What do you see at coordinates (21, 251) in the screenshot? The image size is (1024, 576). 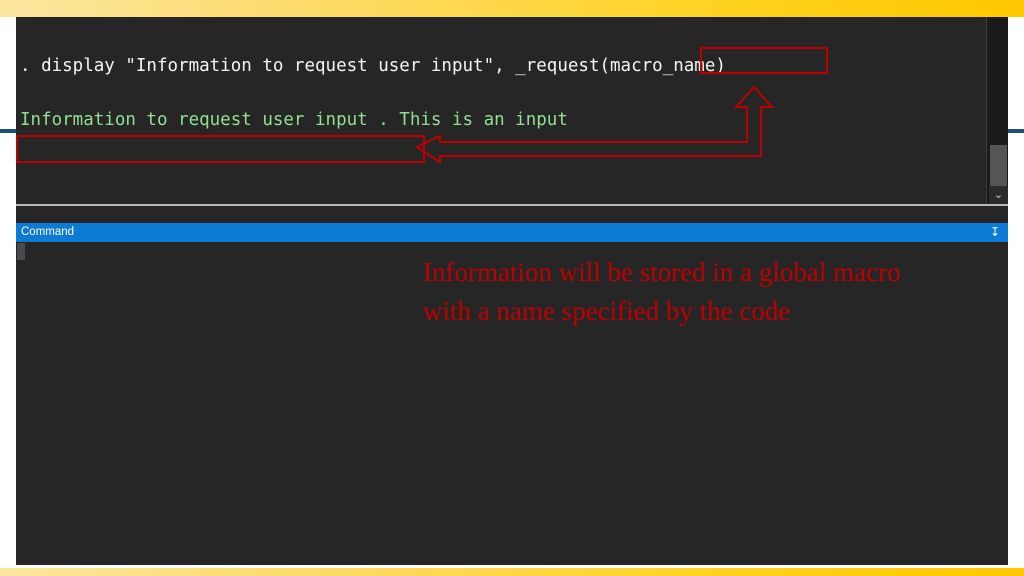 I see `text-caret` at bounding box center [21, 251].